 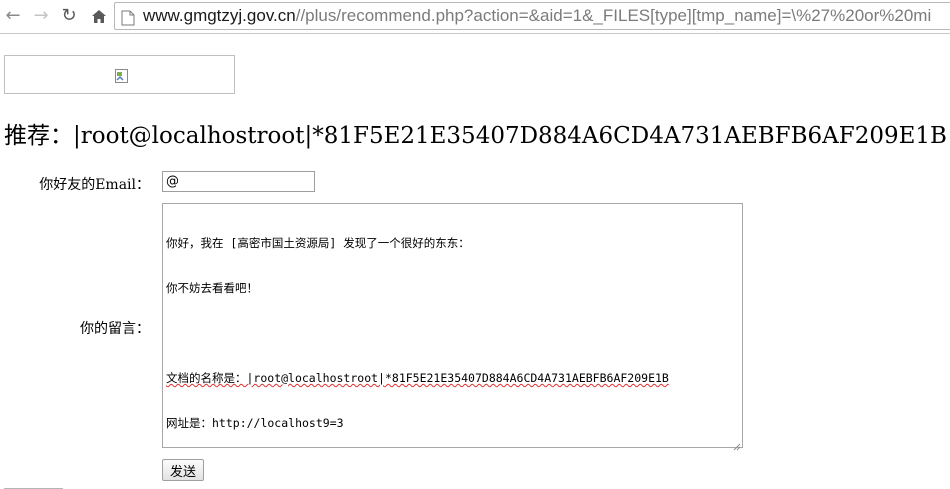 What do you see at coordinates (41, 16) in the screenshot?
I see `forward-arrow-icon: →` at bounding box center [41, 16].